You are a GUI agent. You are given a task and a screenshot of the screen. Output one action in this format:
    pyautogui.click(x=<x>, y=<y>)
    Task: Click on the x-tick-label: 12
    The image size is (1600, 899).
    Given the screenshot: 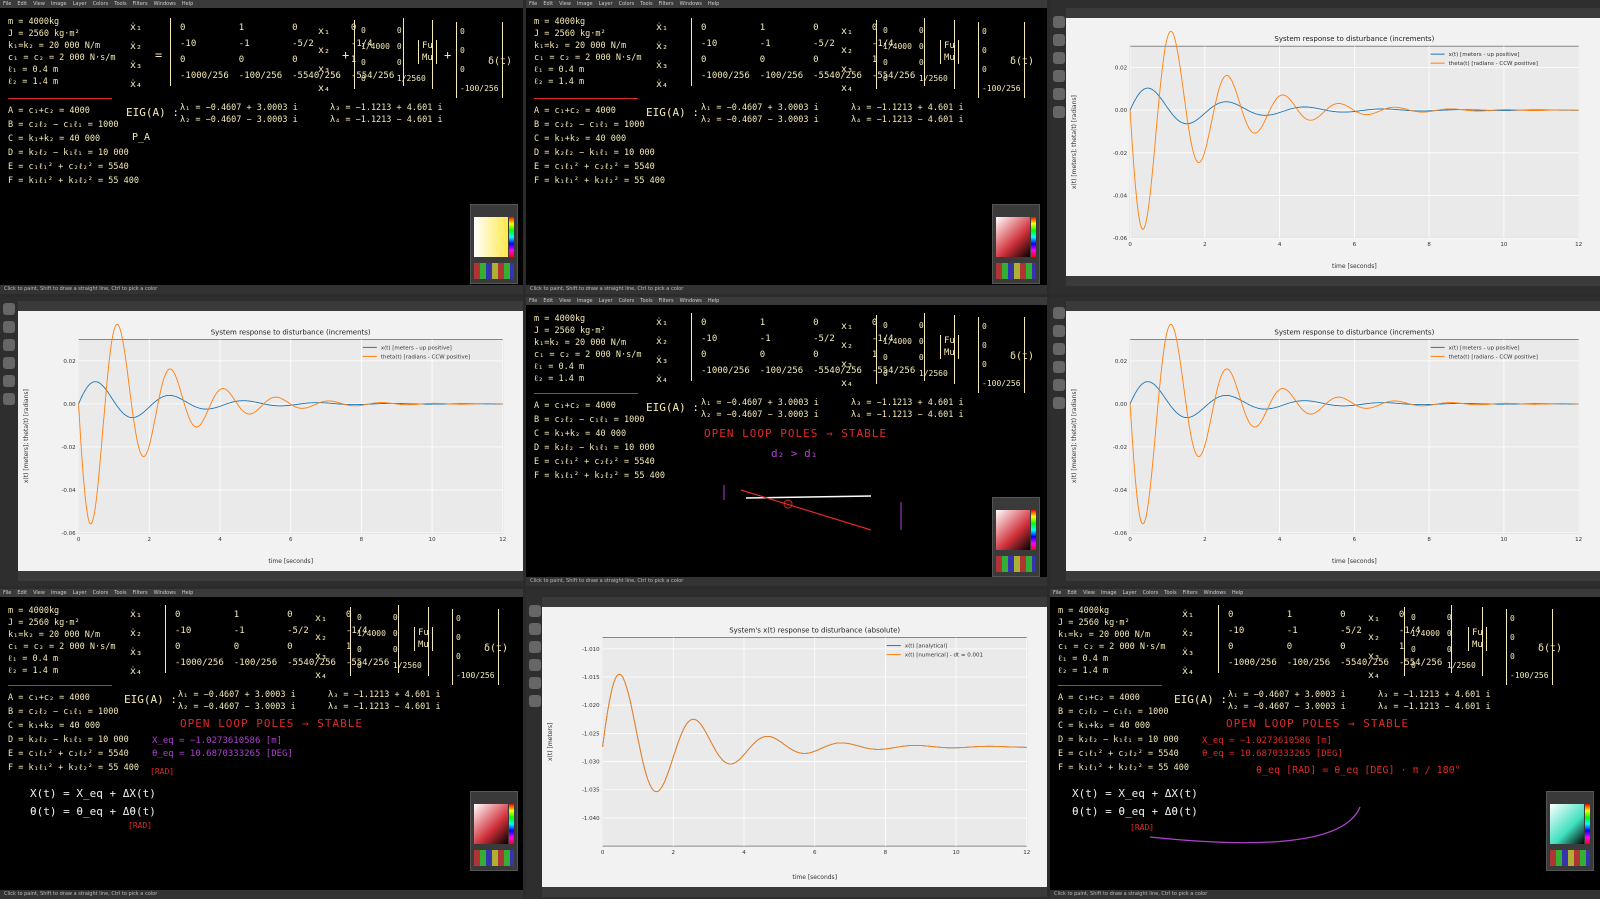 What is the action you would take?
    pyautogui.click(x=1578, y=540)
    